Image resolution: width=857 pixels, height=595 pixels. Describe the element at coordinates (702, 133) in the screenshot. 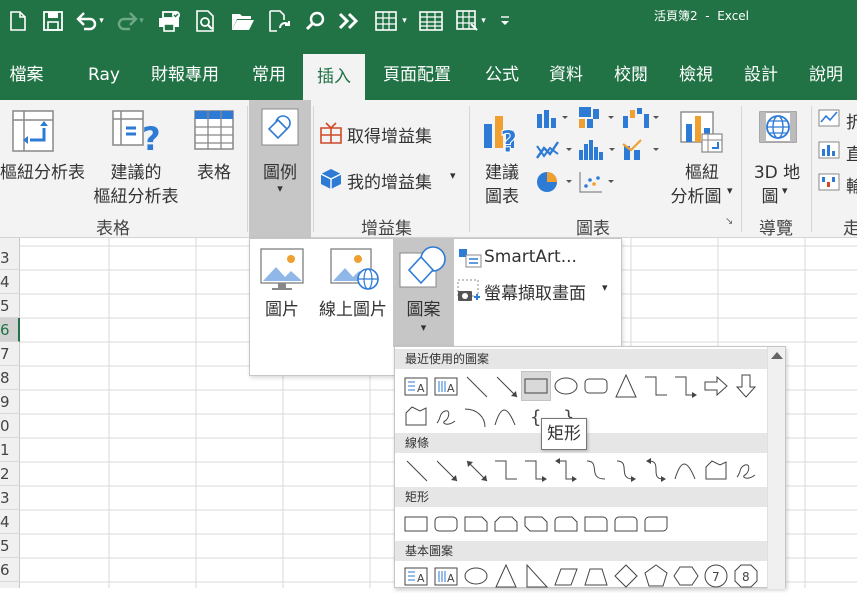

I see `pivot-chart-icon` at that location.